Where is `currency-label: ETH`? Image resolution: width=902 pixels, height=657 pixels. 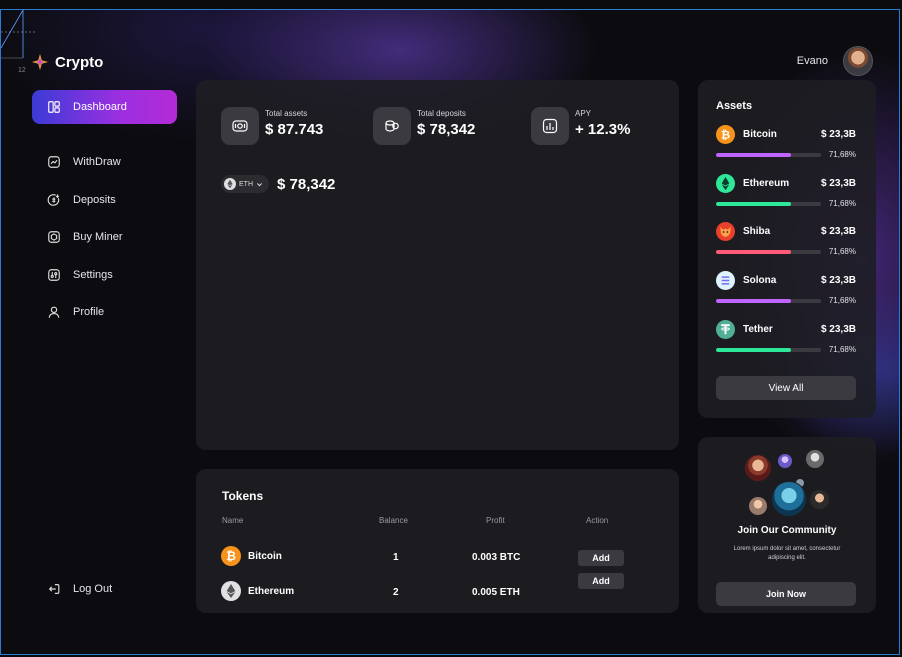 currency-label: ETH is located at coordinates (246, 184).